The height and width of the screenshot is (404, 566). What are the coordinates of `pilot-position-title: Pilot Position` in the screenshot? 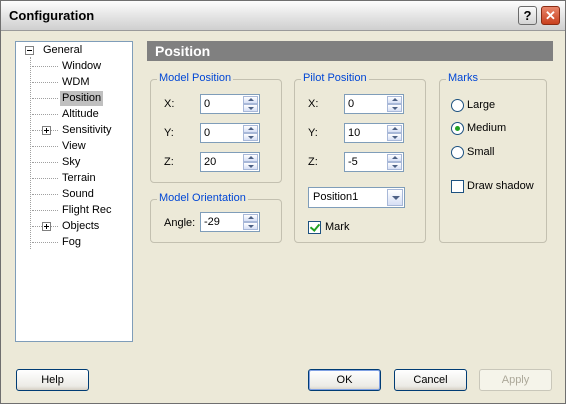 It's located at (335, 78).